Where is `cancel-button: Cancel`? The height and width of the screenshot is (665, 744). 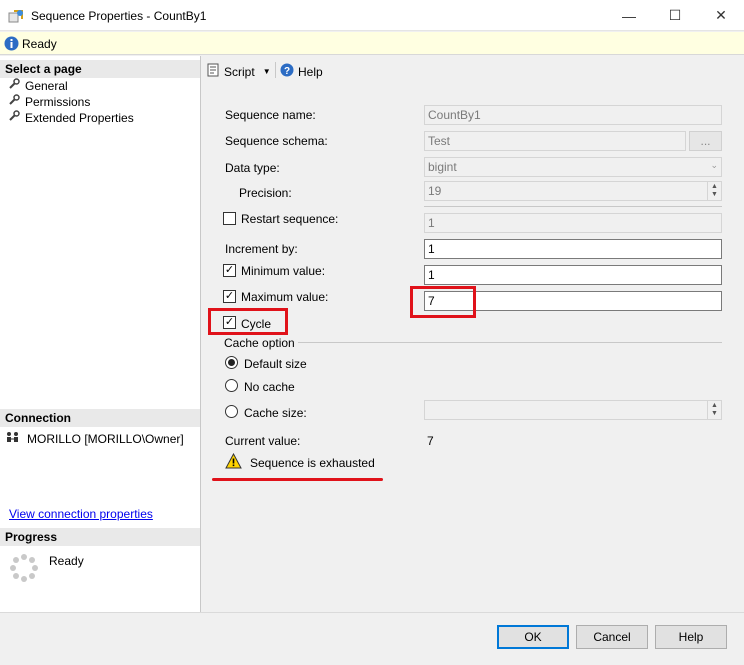 cancel-button: Cancel is located at coordinates (612, 637).